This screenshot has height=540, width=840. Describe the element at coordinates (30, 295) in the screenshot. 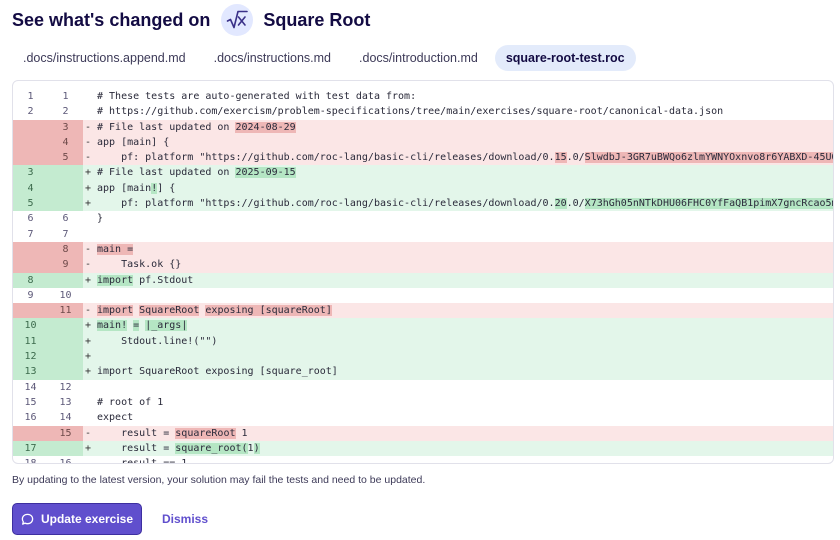

I see `old-line-number: 9` at that location.